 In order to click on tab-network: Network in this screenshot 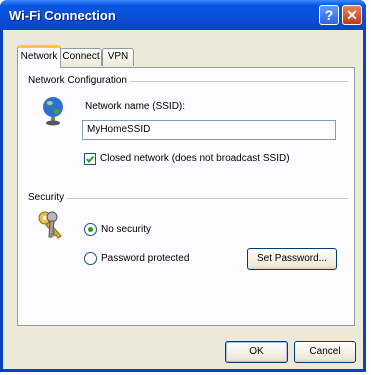, I will do `click(39, 56)`.